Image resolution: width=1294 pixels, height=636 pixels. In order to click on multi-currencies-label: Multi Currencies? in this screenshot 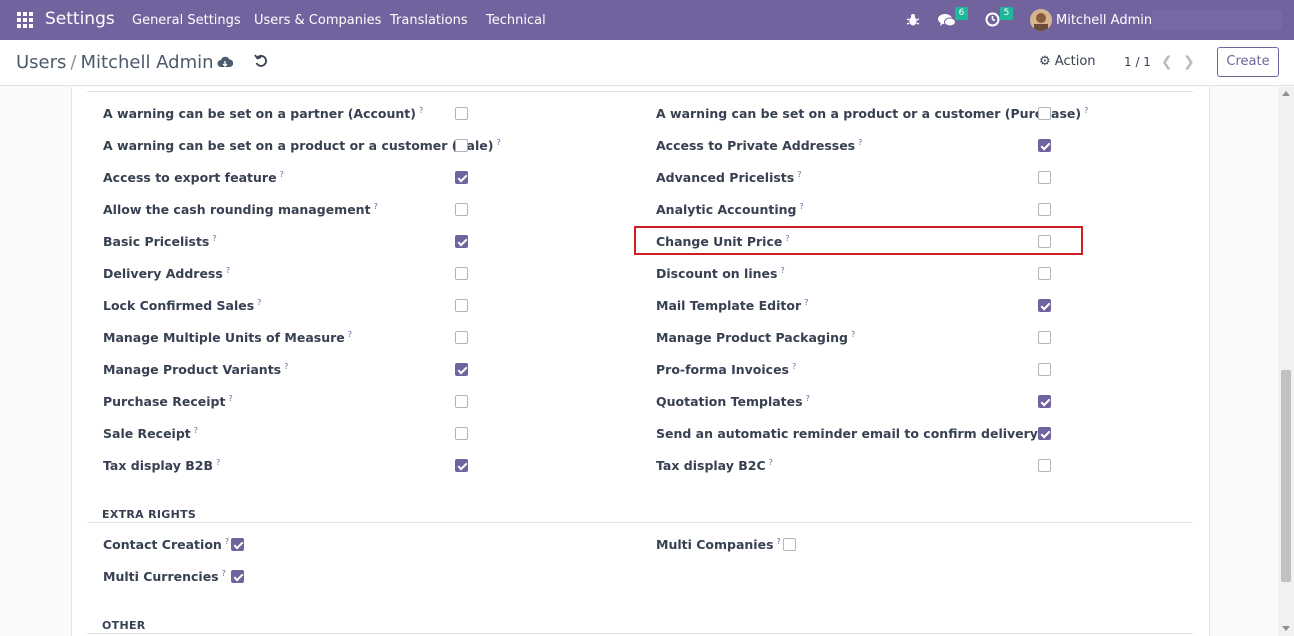, I will do `click(164, 577)`.